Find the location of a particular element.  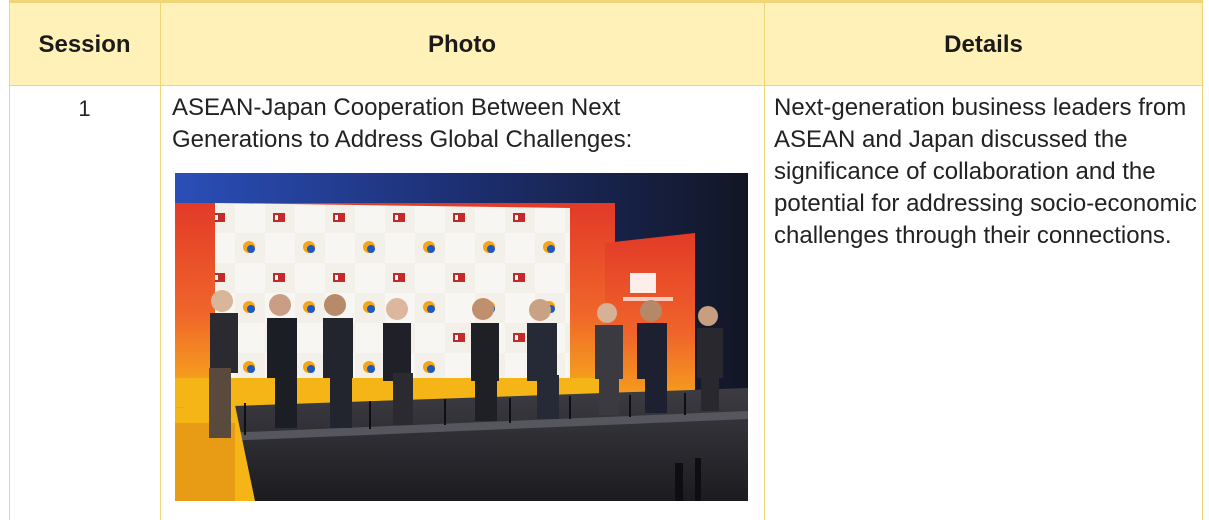

header-details: Details is located at coordinates (983, 44).